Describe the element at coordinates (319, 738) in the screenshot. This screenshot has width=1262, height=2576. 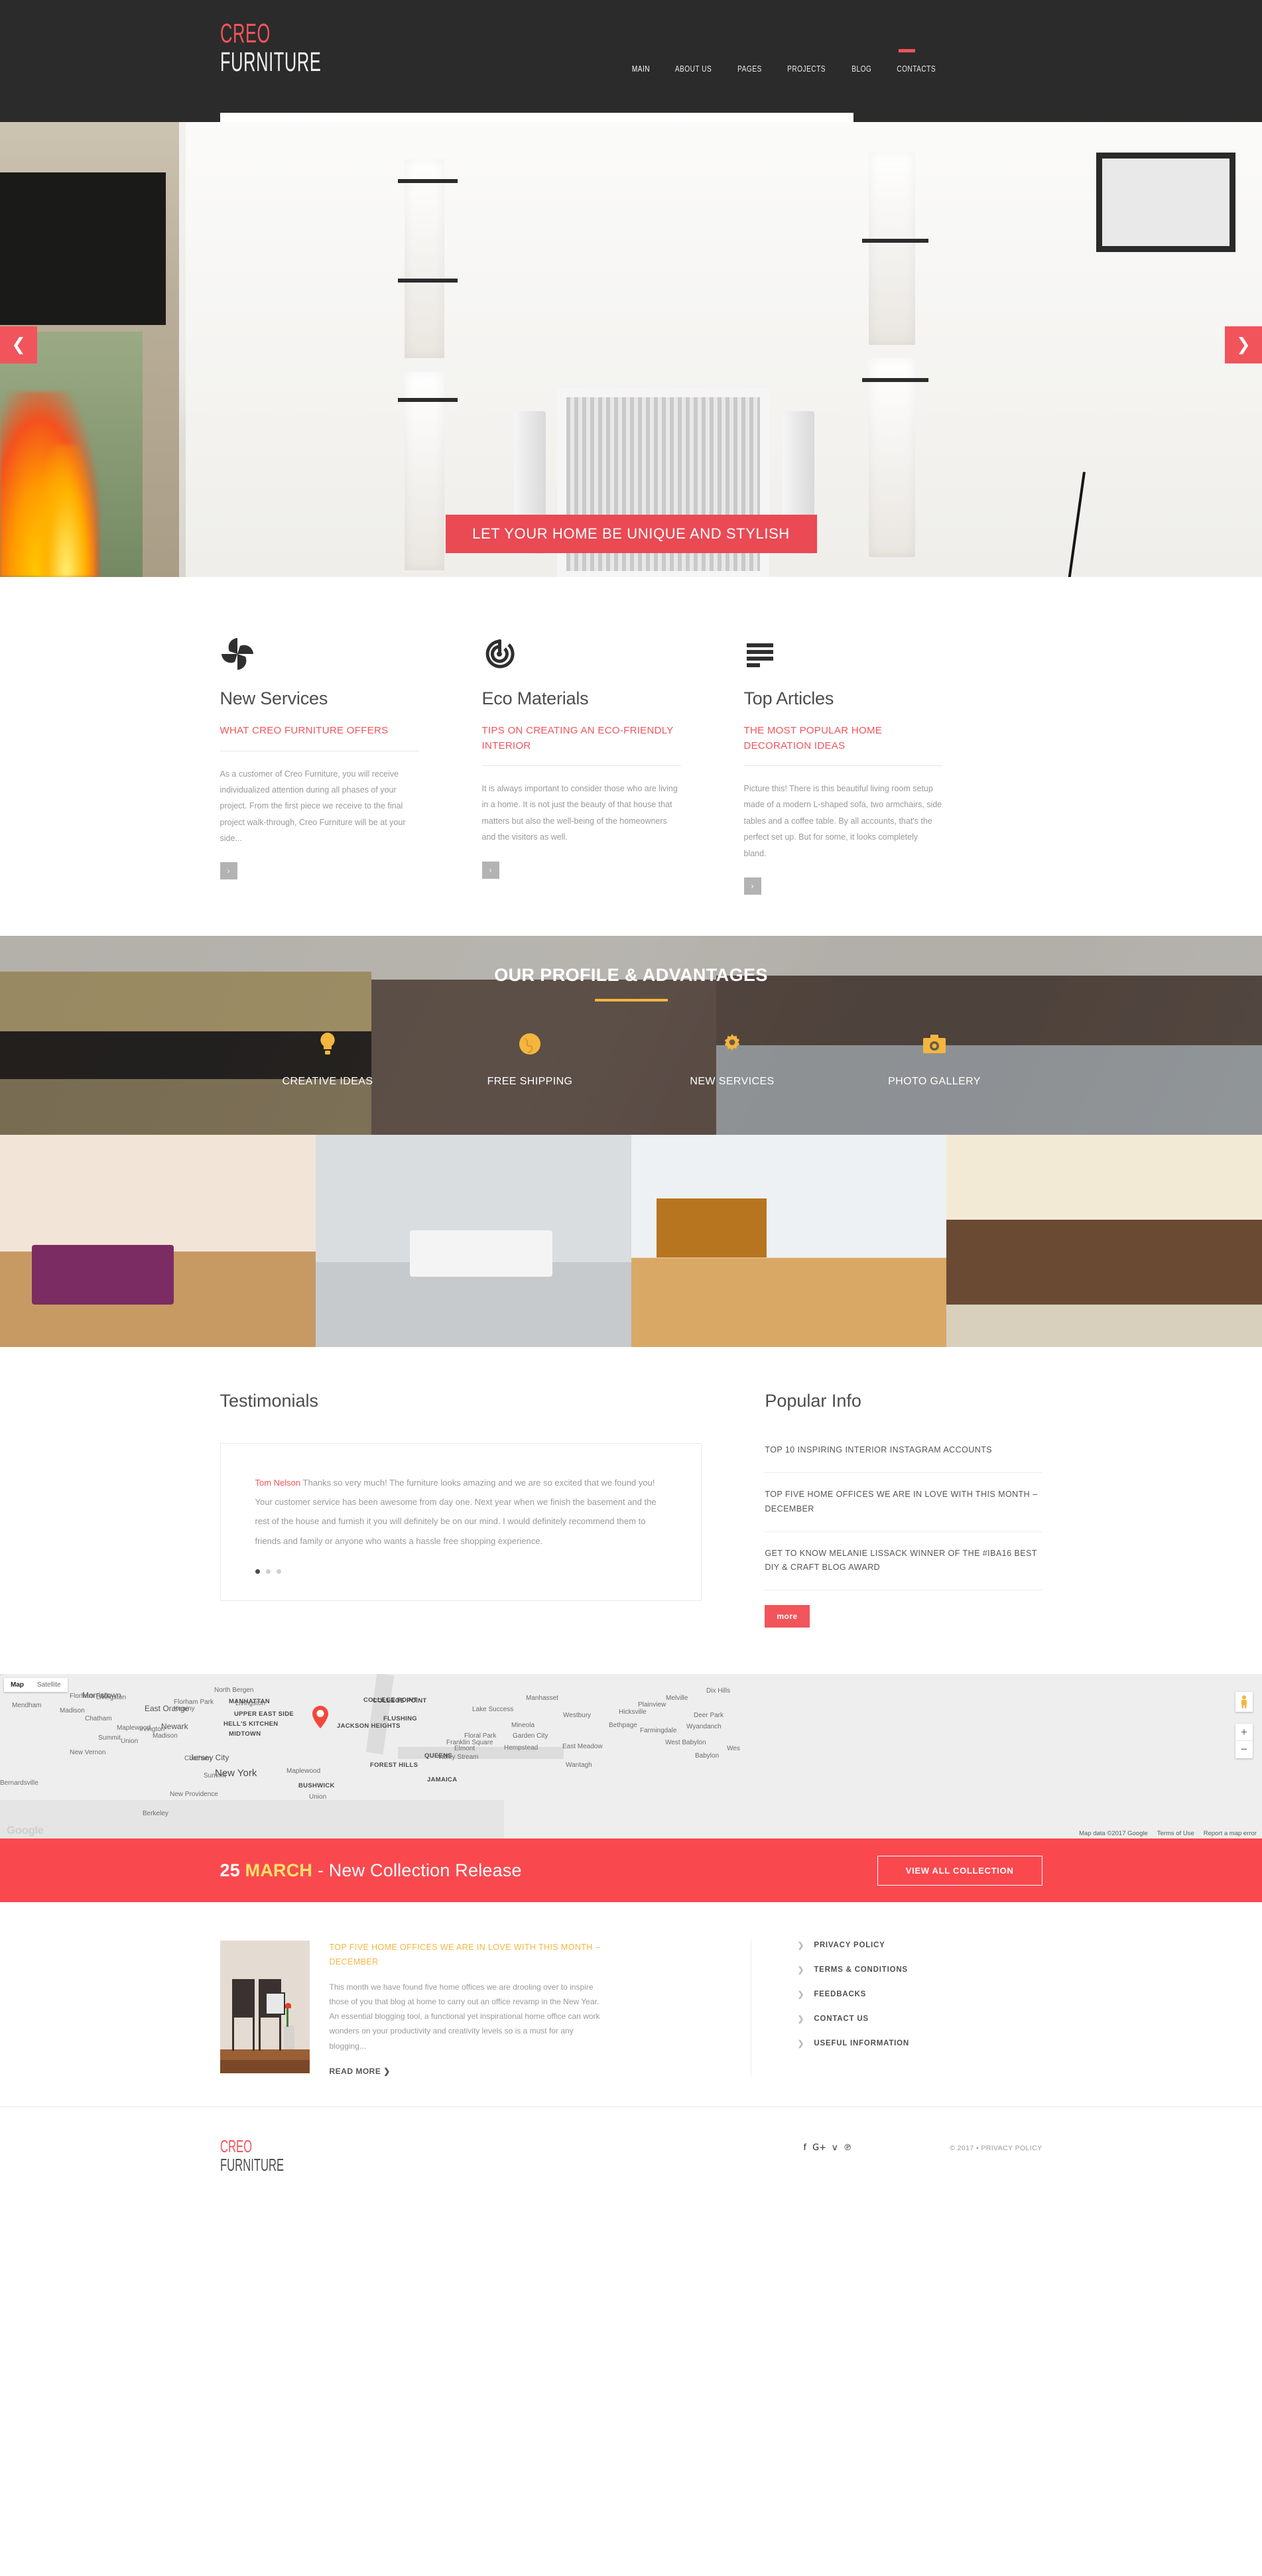
I see `service-subtitle: What Creo Furniture offers` at that location.